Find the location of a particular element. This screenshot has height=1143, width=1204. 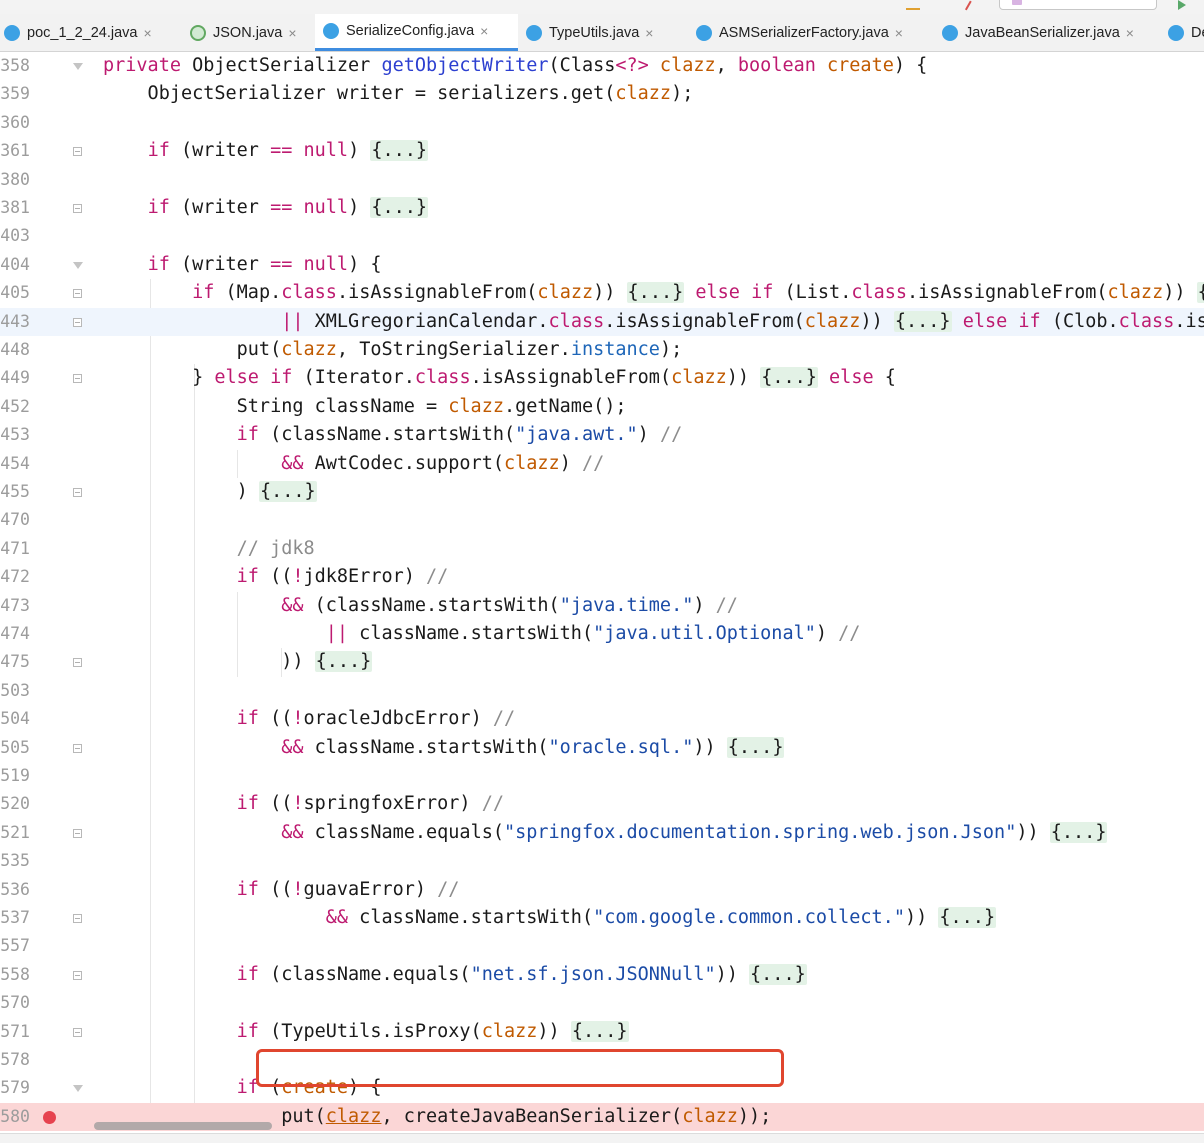

code-line: 535 is located at coordinates (602, 861).